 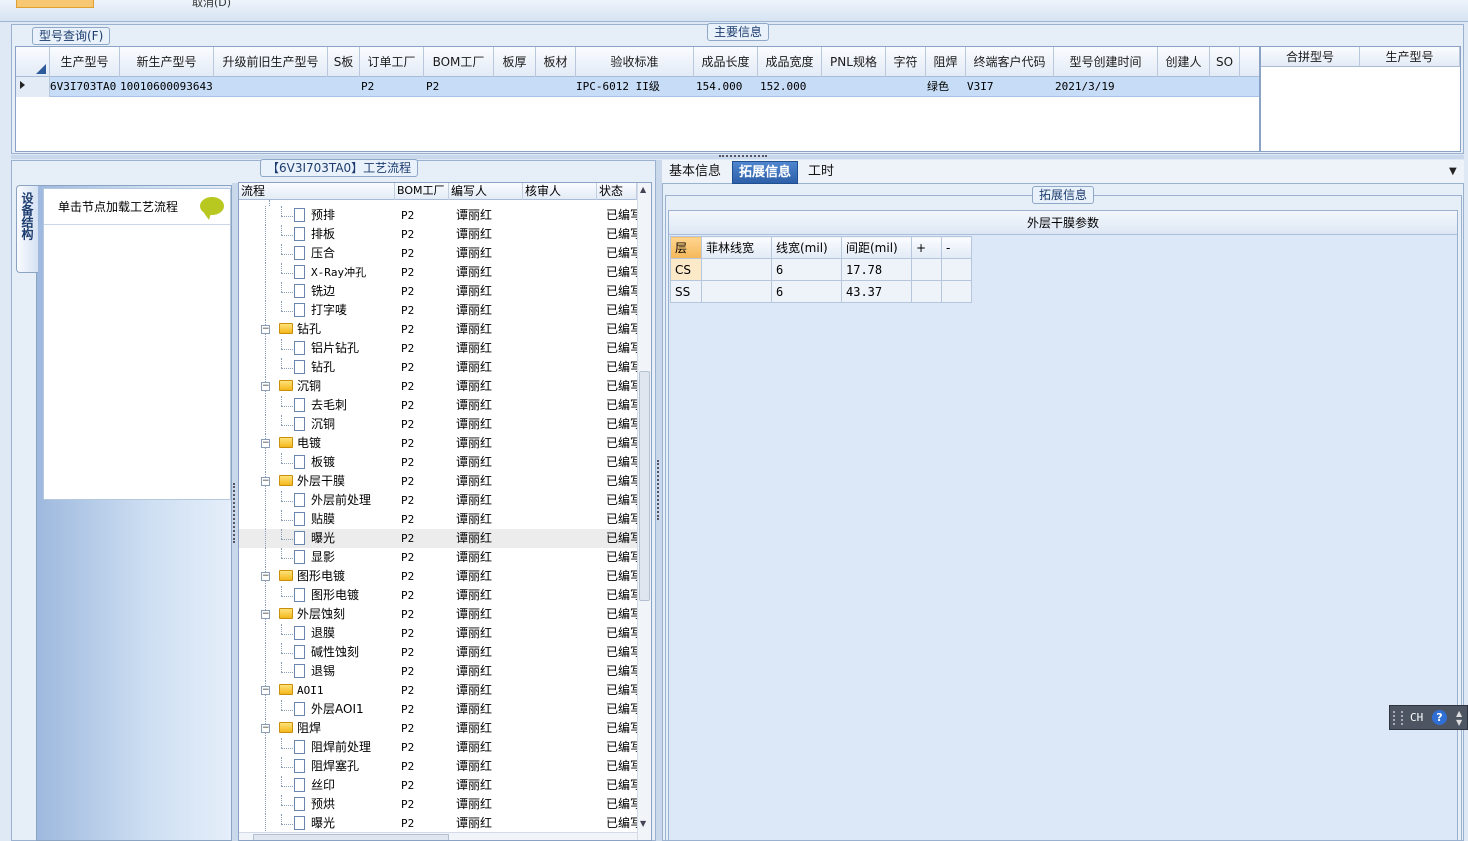 What do you see at coordinates (1225, 62) in the screenshot?
I see `col-header: SO` at bounding box center [1225, 62].